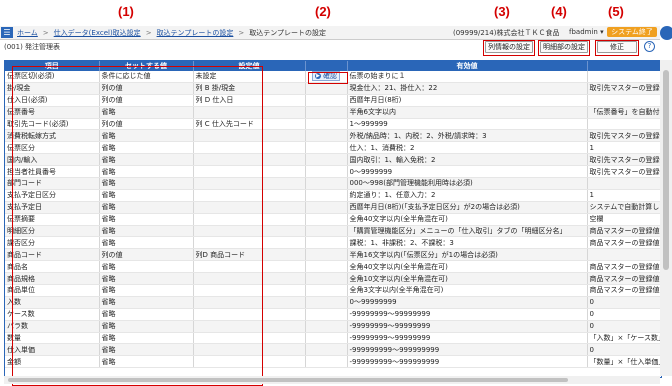  What do you see at coordinates (326, 66) in the screenshot?
I see `column-header-action` at bounding box center [326, 66].